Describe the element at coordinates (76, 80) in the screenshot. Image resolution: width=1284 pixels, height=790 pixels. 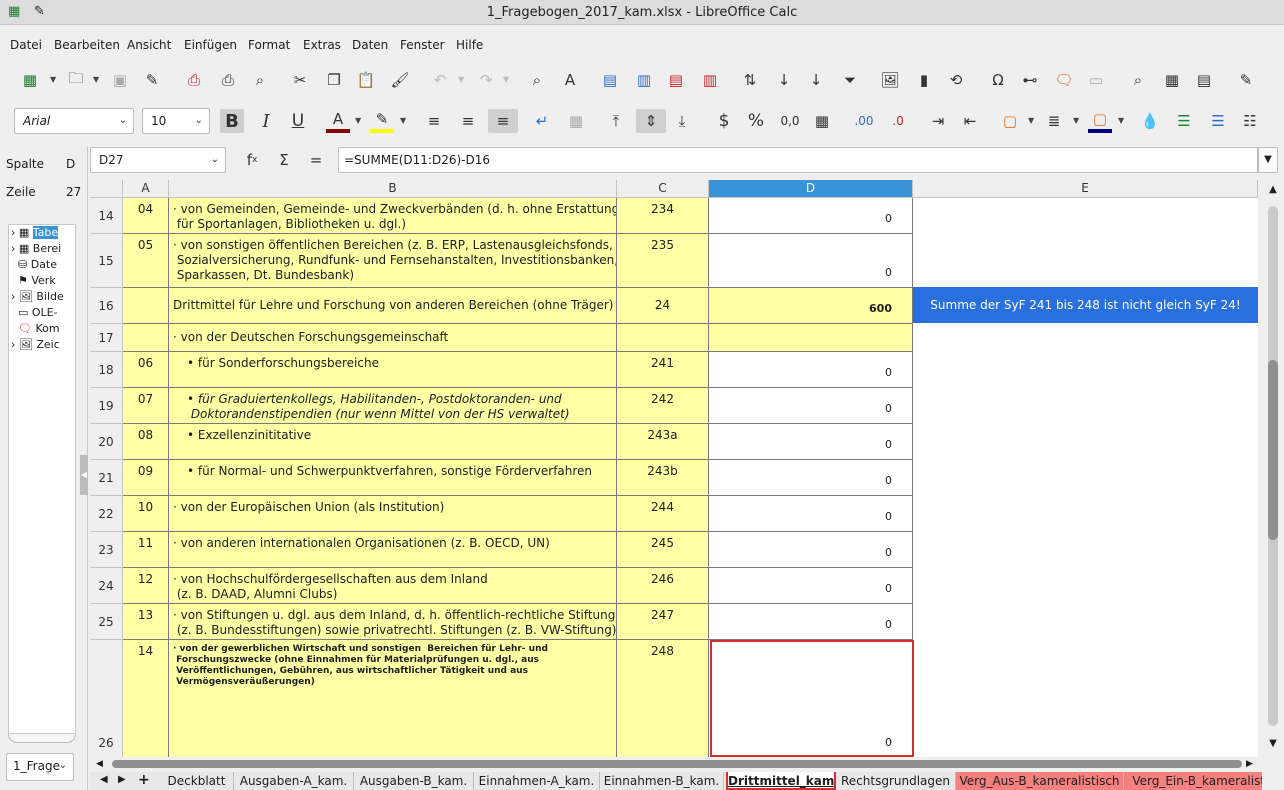
I see `open-icon: 🗀` at that location.